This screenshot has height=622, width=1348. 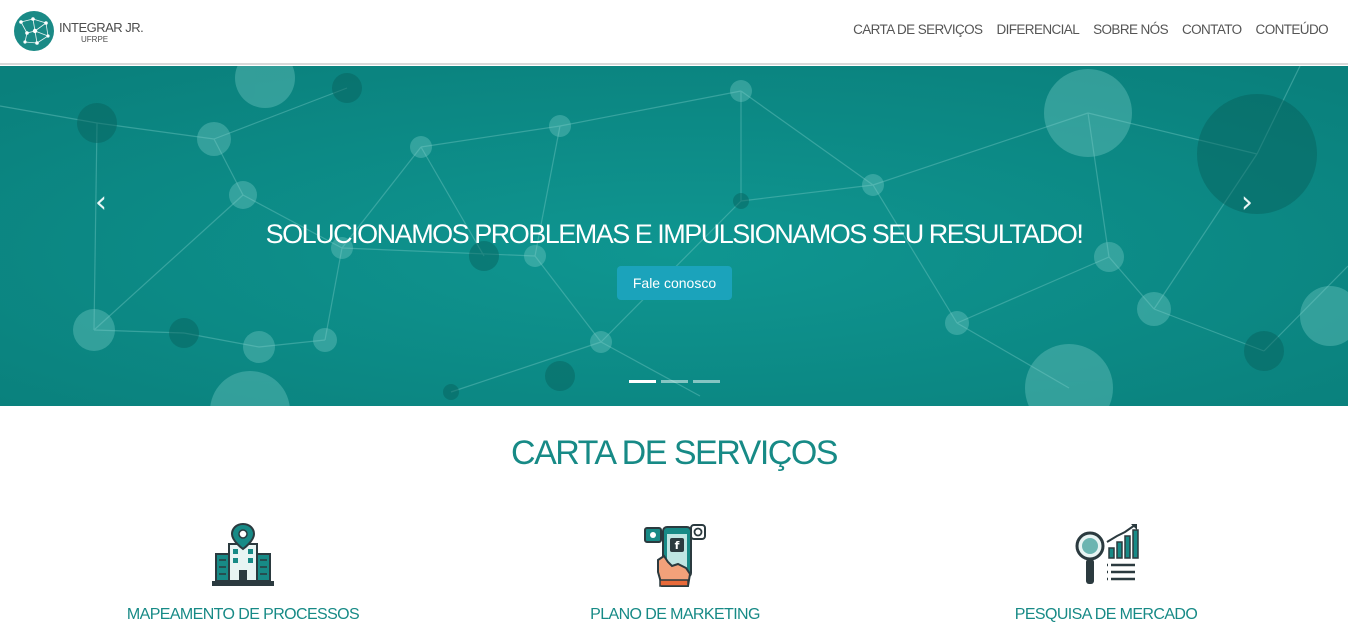 I want to click on service-card: MAPEAMENTO DE PROCESSOS, so click(x=243, y=572).